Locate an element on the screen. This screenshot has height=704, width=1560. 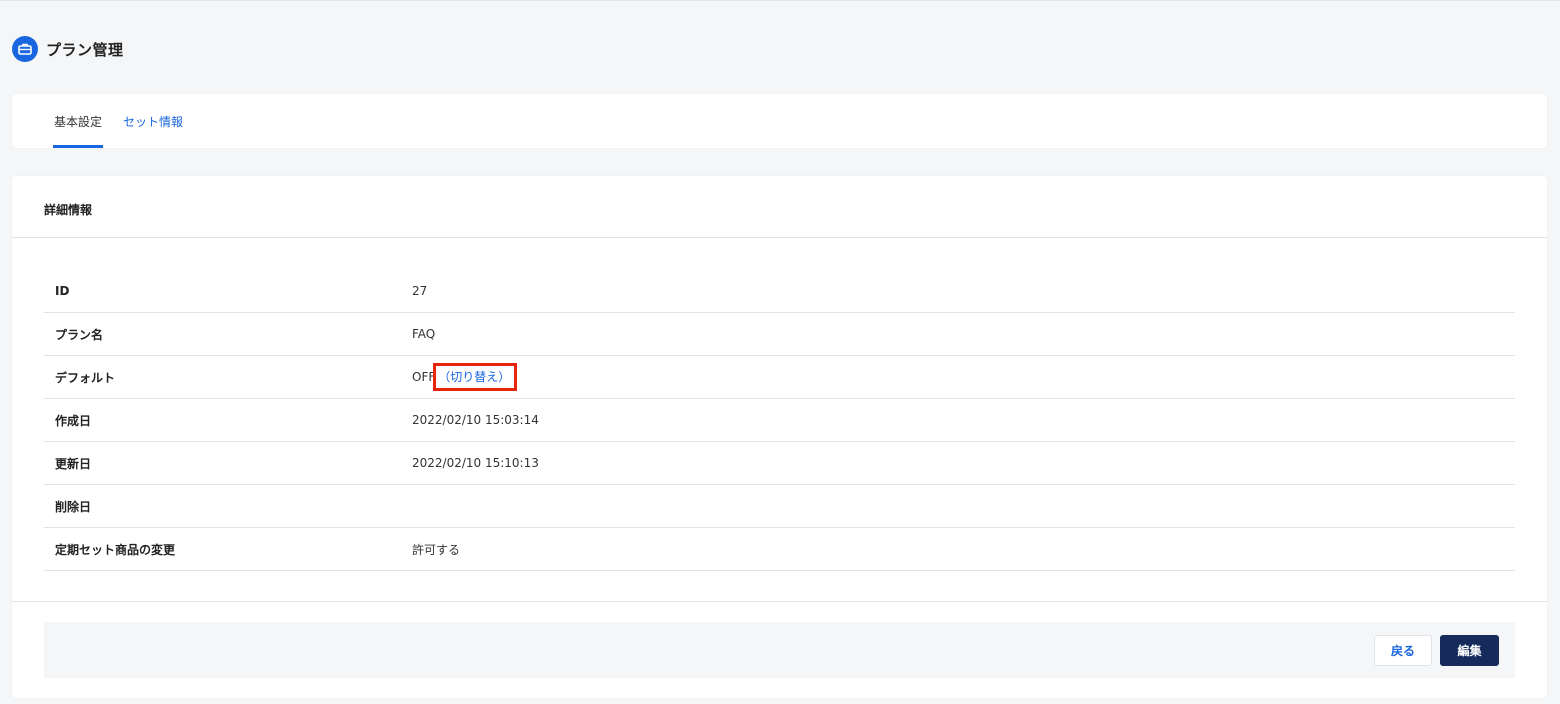
section-title: 詳細情報 is located at coordinates (68, 210).